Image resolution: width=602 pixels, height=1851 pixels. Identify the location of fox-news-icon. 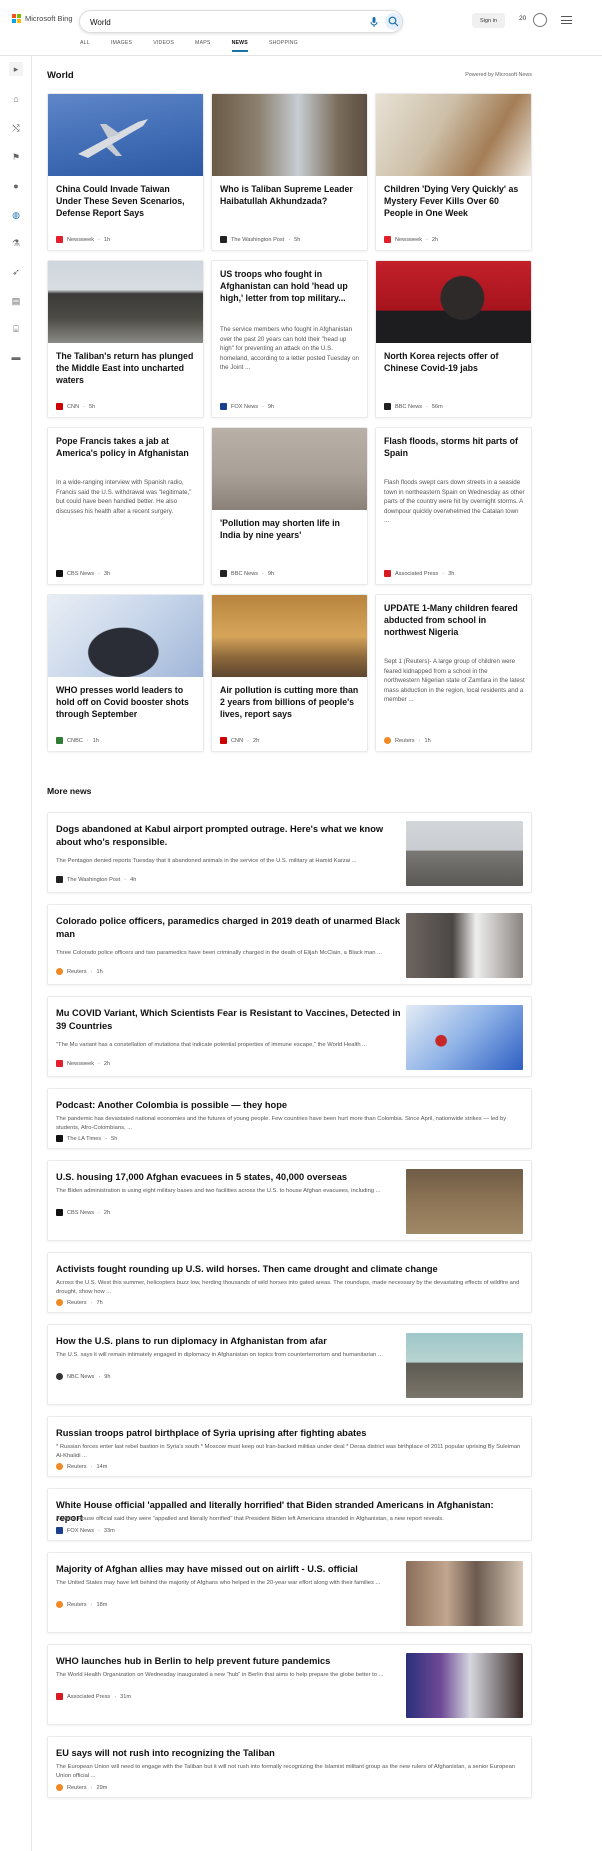
(223, 406).